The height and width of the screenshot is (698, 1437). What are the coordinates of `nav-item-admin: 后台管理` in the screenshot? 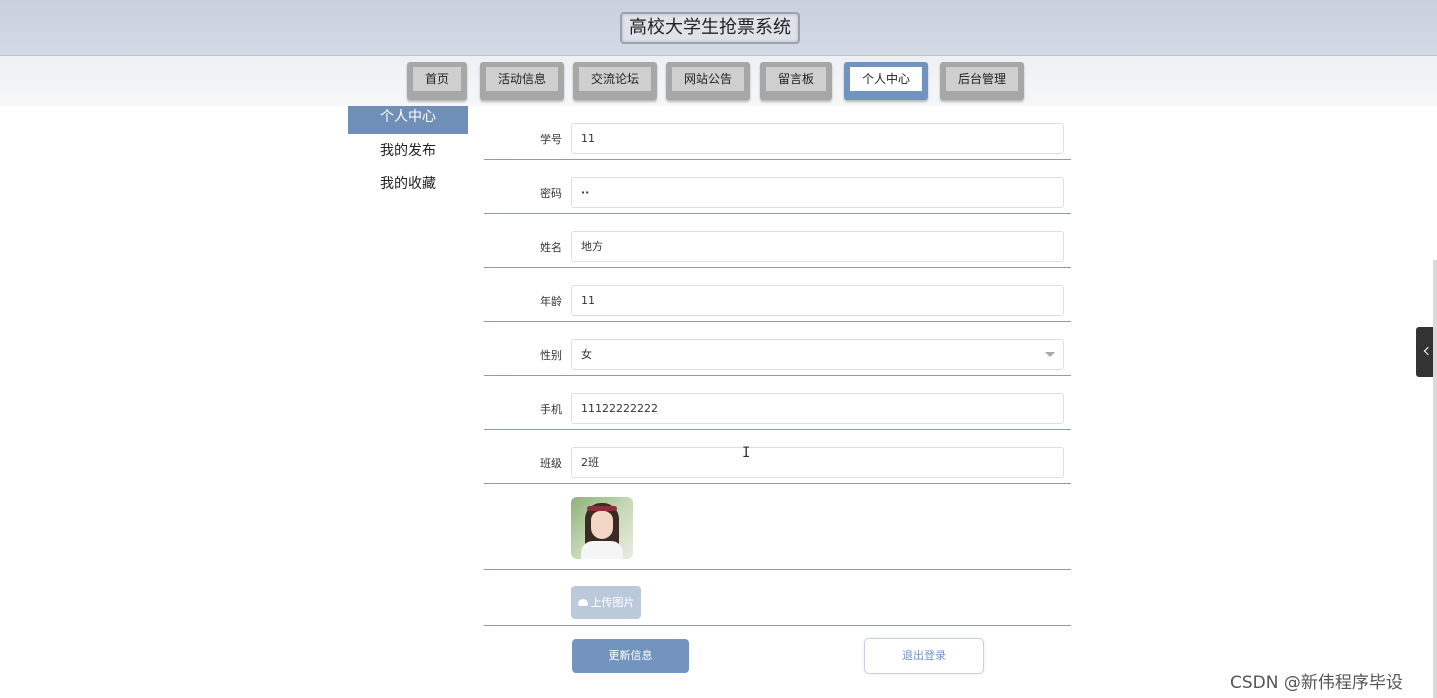 It's located at (982, 81).